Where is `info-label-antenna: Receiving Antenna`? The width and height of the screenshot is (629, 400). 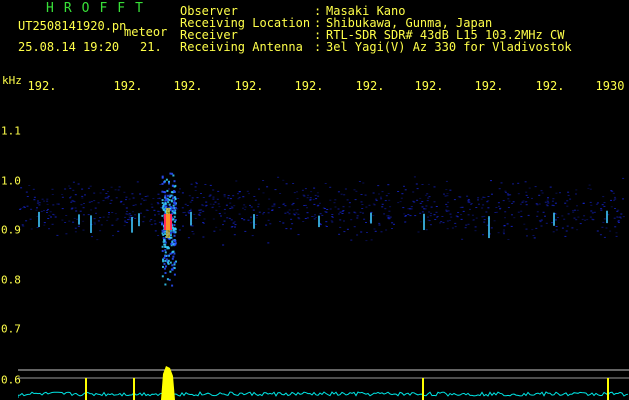 info-label-antenna: Receiving Antenna is located at coordinates (241, 47).